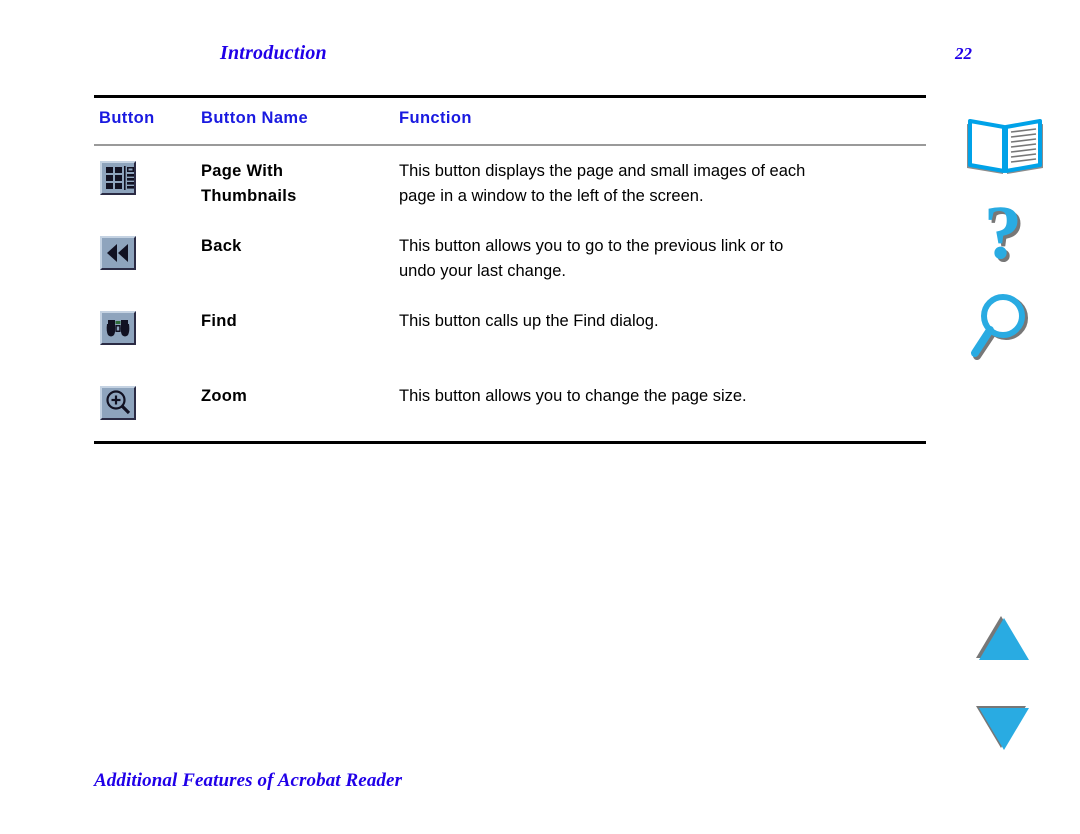 The image size is (1080, 834). I want to click on table-cell-button-name: Zoom, so click(296, 396).